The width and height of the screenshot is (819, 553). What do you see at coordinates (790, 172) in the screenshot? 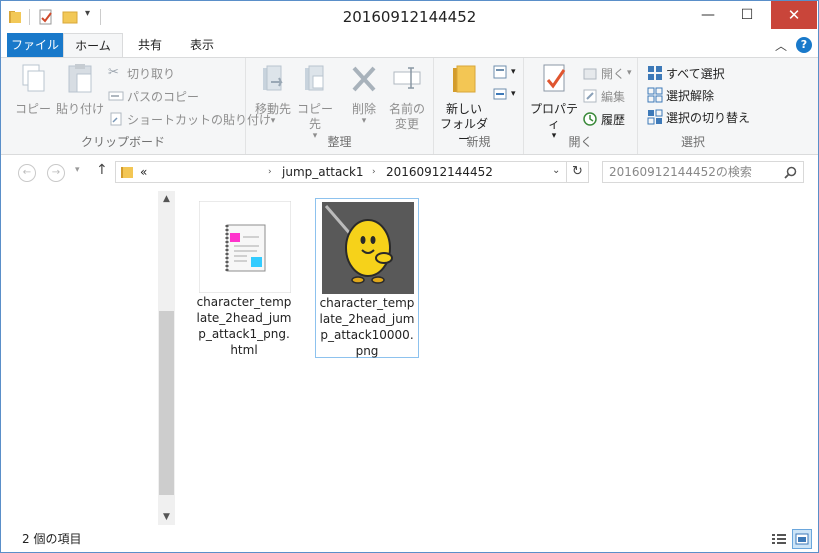
I see `search-icon` at bounding box center [790, 172].